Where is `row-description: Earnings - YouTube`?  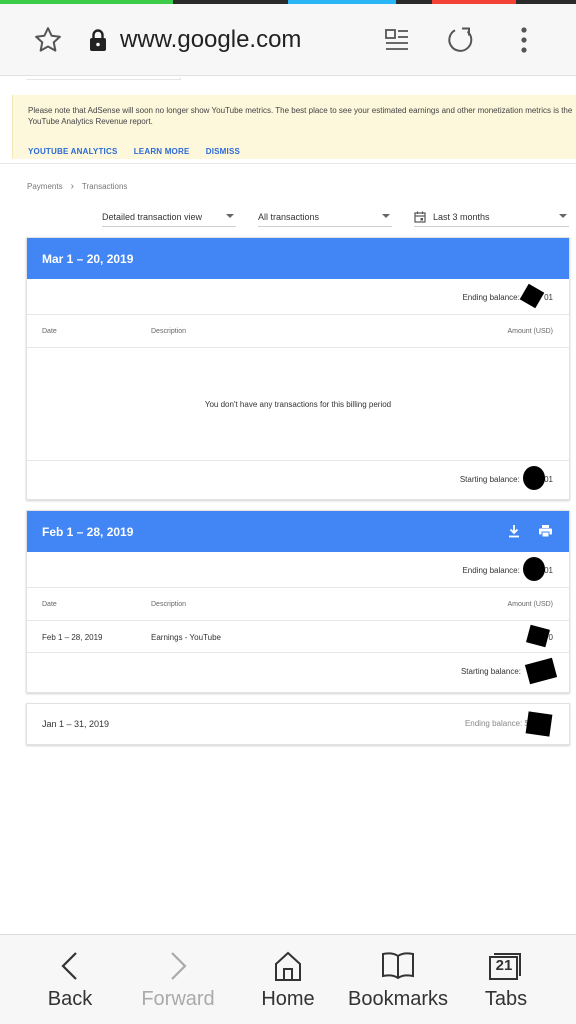 row-description: Earnings - YouTube is located at coordinates (186, 637).